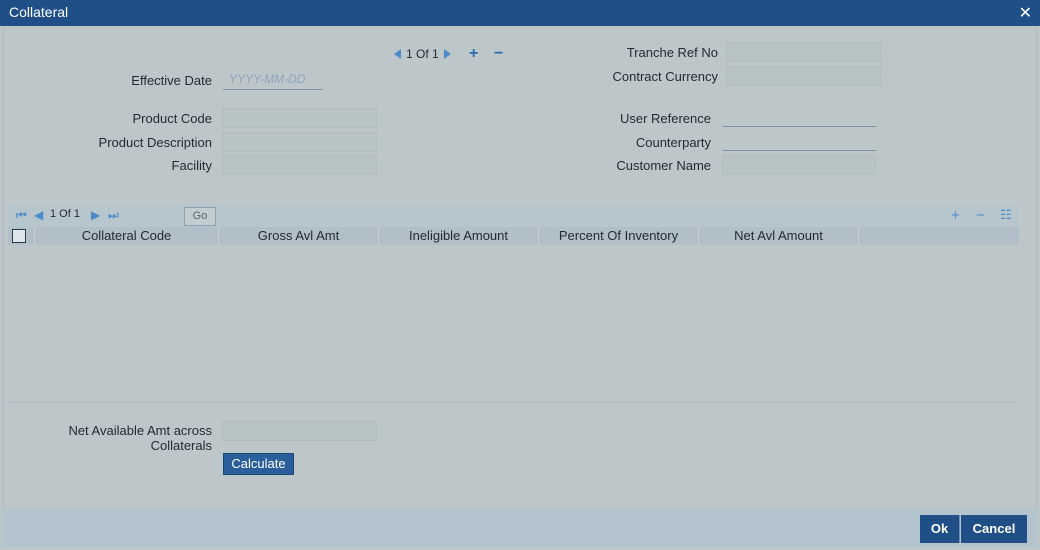  What do you see at coordinates (803, 52) in the screenshot?
I see `tranche-ref-no-field` at bounding box center [803, 52].